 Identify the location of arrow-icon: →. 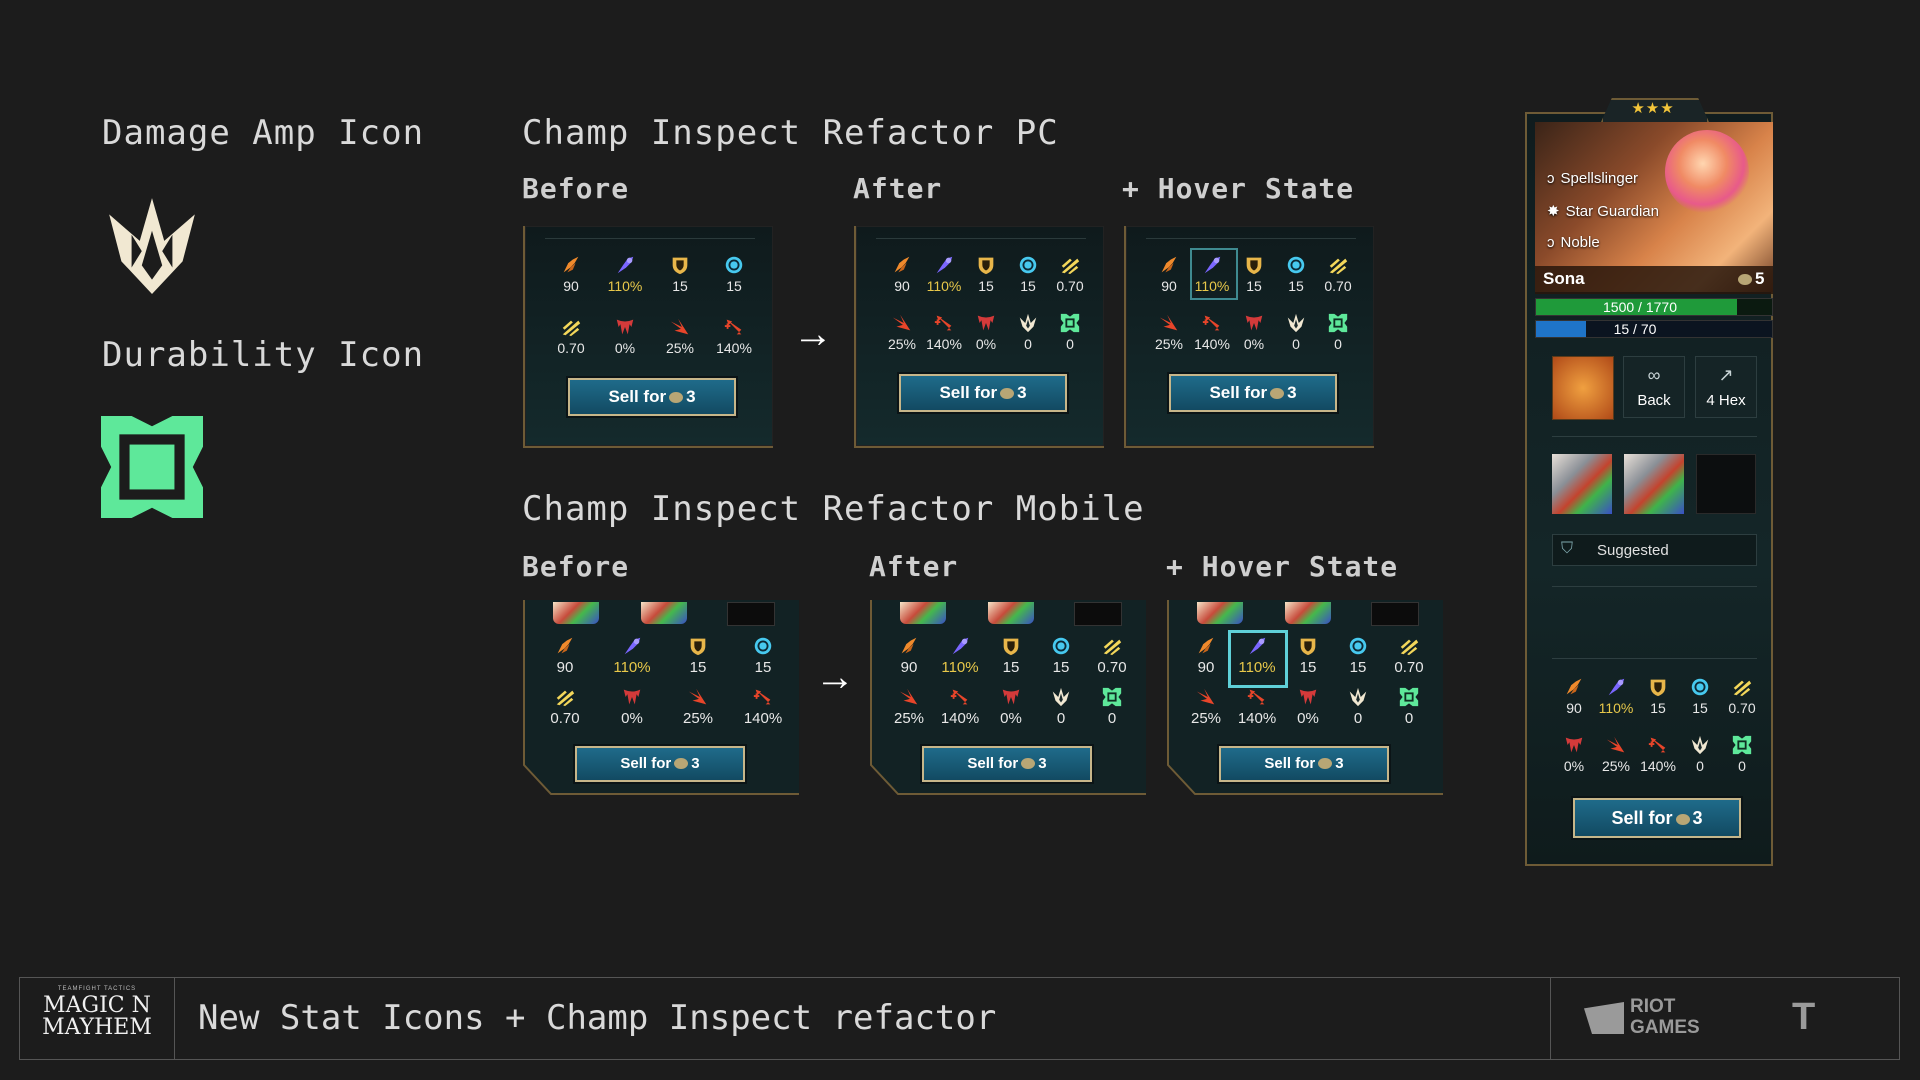
(813, 334).